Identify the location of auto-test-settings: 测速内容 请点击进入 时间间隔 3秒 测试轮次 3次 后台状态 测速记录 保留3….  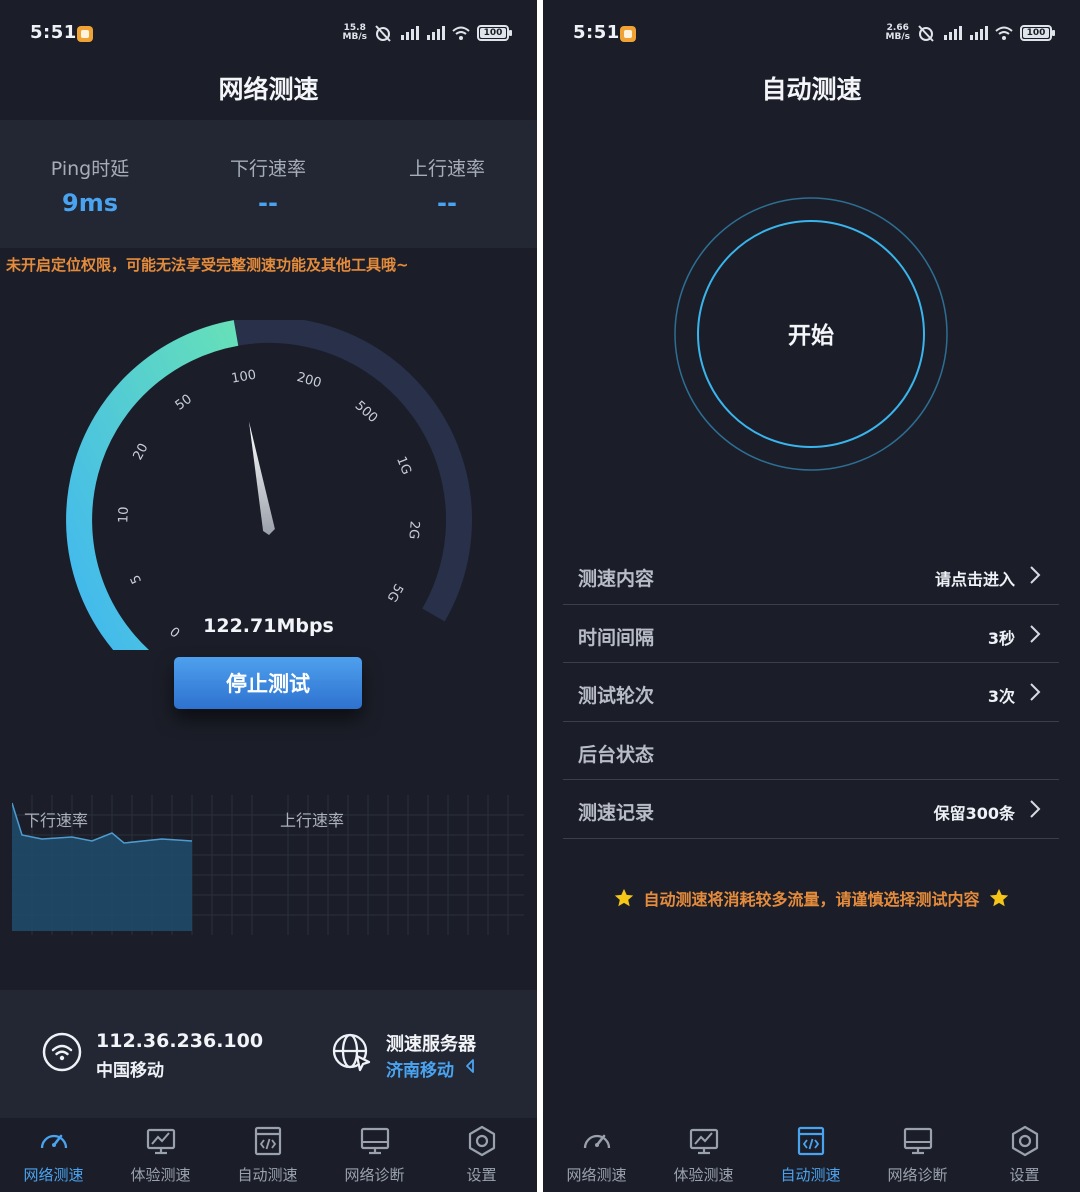
(811, 692).